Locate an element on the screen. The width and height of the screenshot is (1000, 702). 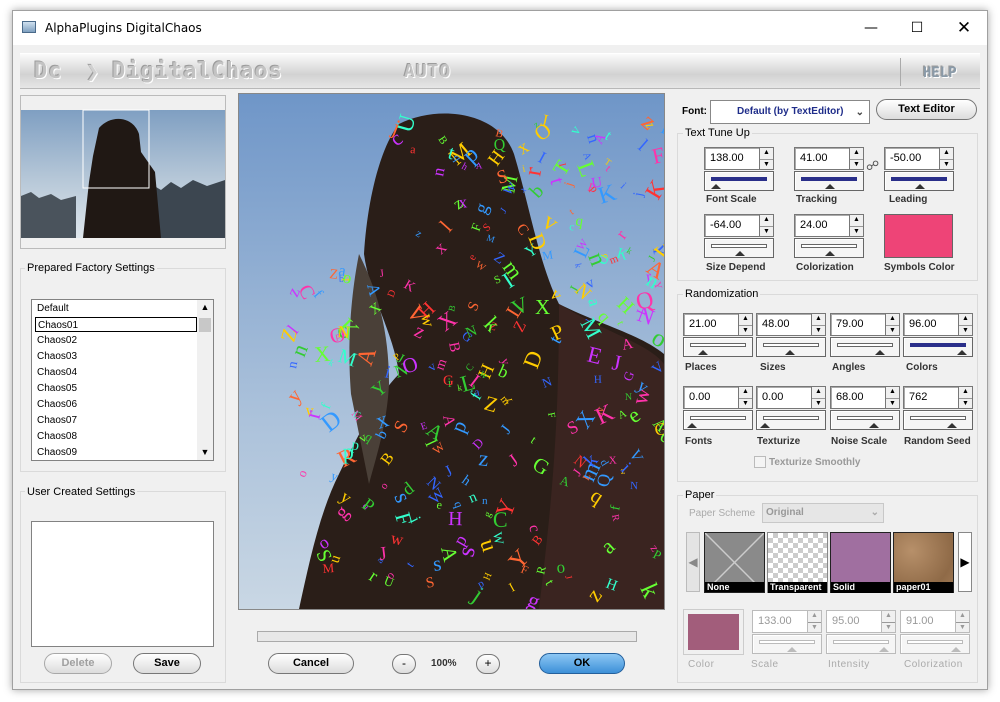
paper-prev-button: ◀ is located at coordinates (693, 562).